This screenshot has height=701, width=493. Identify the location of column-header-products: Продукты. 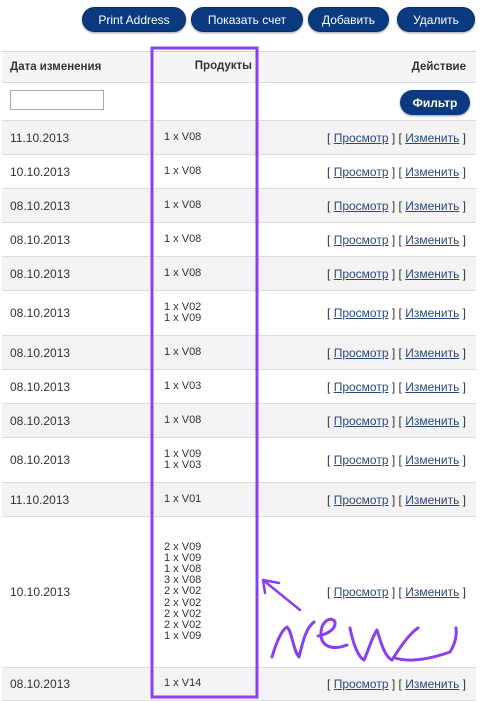
(223, 67).